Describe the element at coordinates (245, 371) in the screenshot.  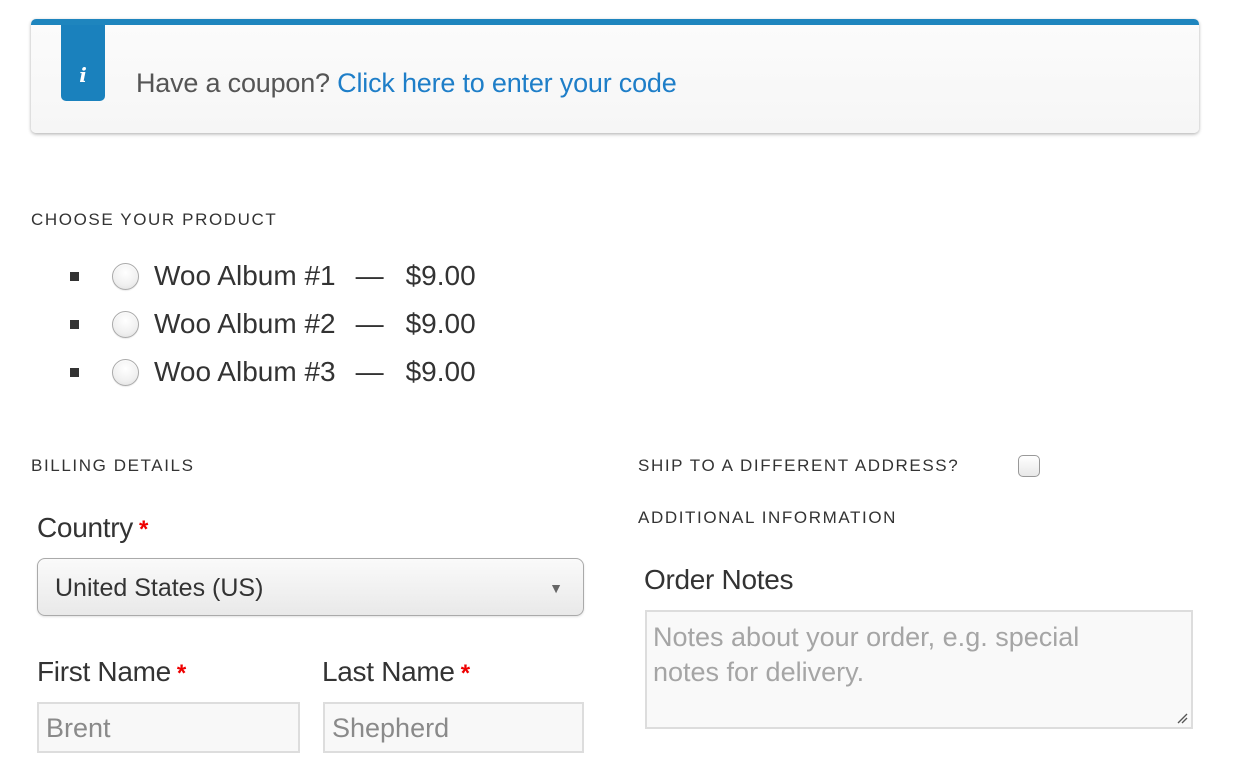
I see `product-name: Woo Album #3` at that location.